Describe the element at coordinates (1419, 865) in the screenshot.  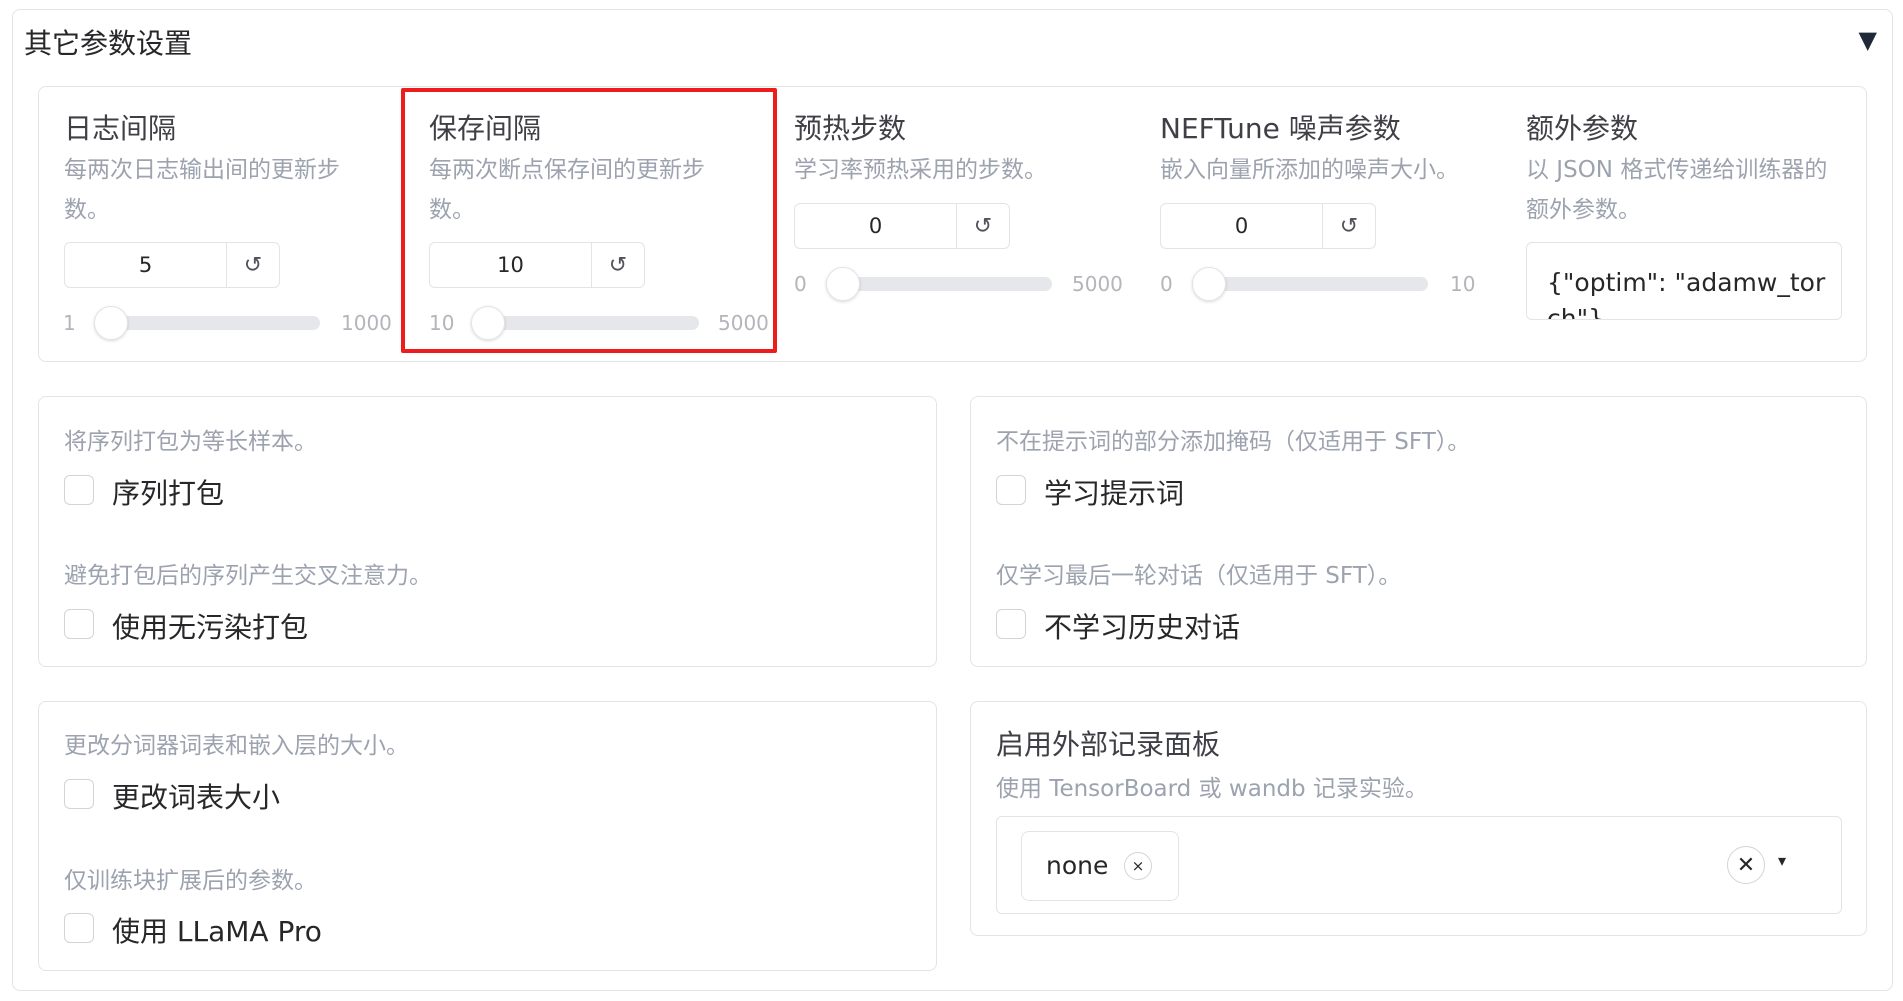
I see `report-to-dropdown: none × ✕ ▾` at that location.